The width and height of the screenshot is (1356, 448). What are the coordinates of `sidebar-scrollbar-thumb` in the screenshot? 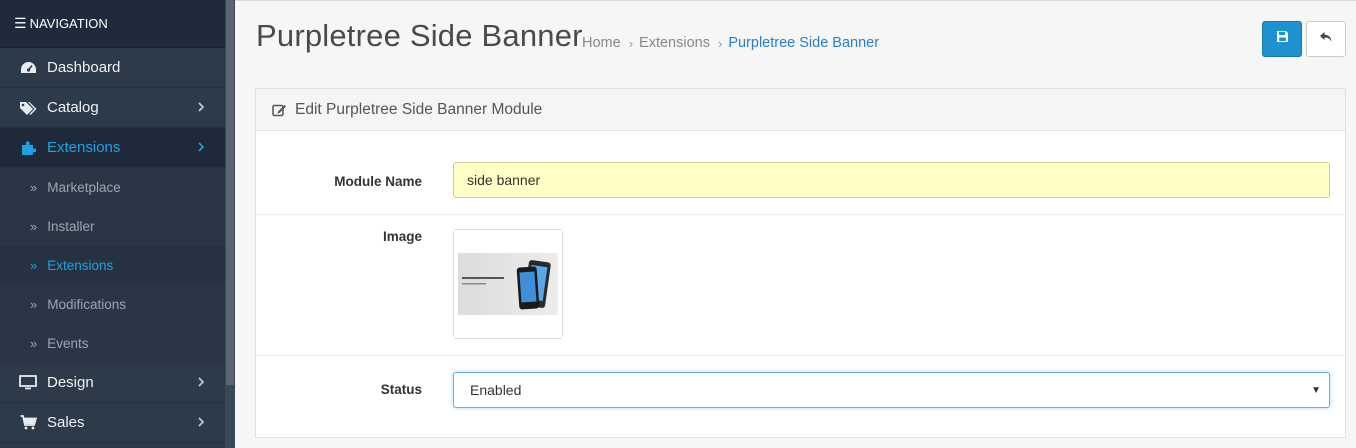 It's located at (230, 192).